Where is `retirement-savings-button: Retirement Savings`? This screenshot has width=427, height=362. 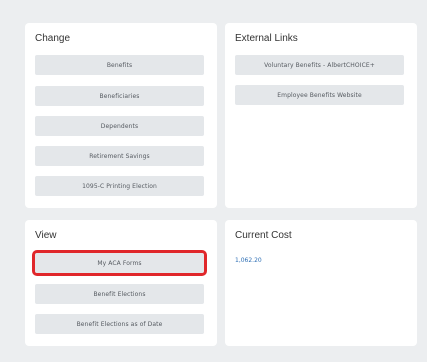 retirement-savings-button: Retirement Savings is located at coordinates (119, 156).